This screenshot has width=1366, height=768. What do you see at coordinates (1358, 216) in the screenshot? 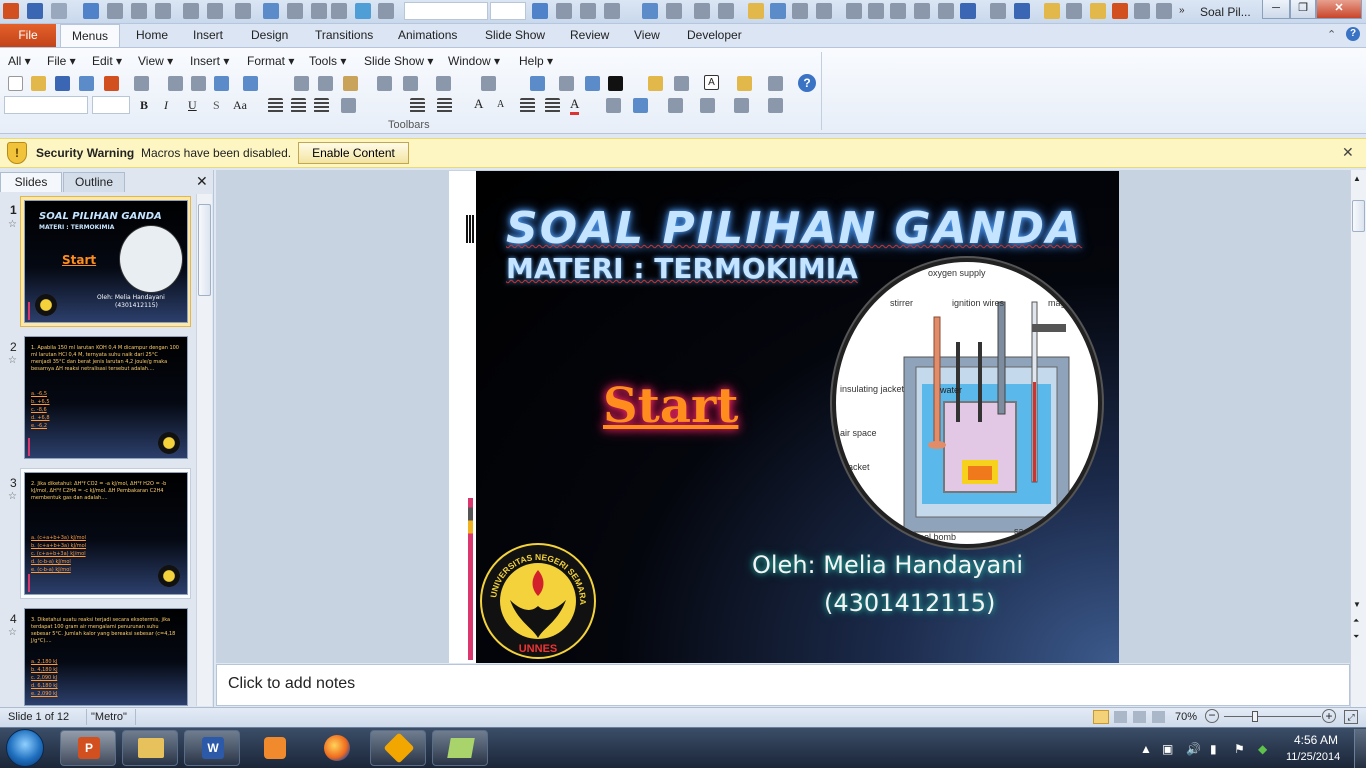
I see `main-scroll-thumb` at bounding box center [1358, 216].